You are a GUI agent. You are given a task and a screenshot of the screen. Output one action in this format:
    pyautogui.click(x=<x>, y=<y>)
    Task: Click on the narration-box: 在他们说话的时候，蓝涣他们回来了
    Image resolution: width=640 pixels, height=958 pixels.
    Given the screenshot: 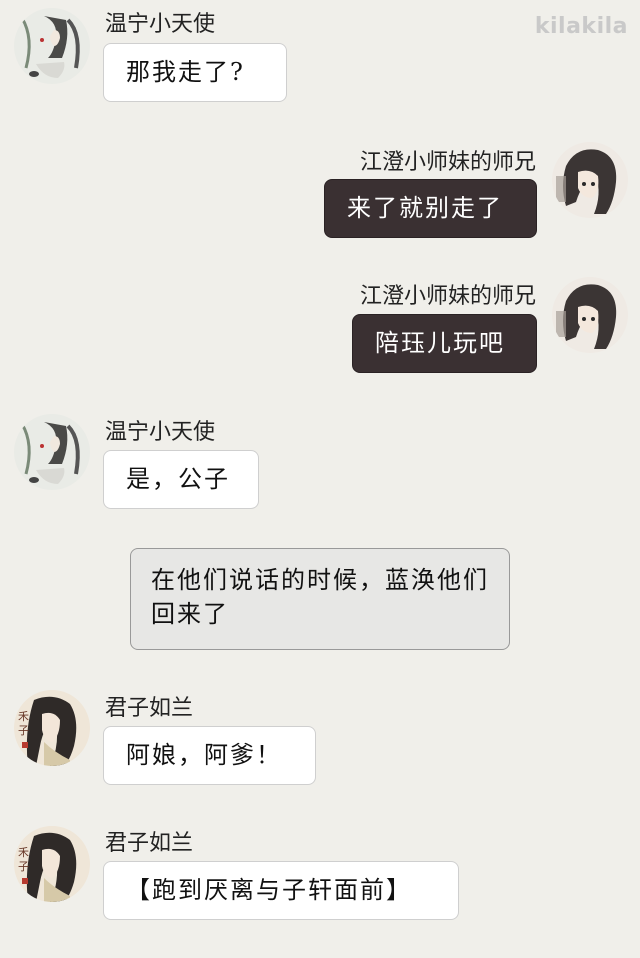 What is the action you would take?
    pyautogui.click(x=320, y=599)
    